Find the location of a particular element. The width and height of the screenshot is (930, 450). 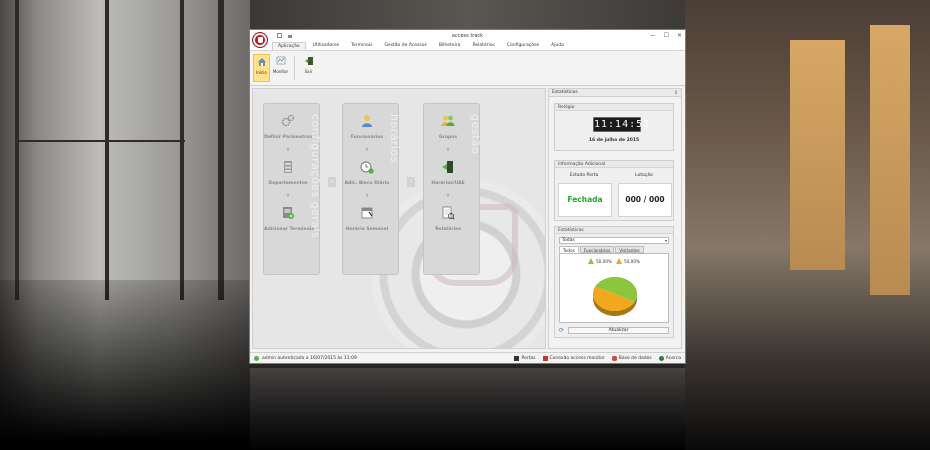

ribbon: Início Monitor Sair is located at coordinates (467, 68).